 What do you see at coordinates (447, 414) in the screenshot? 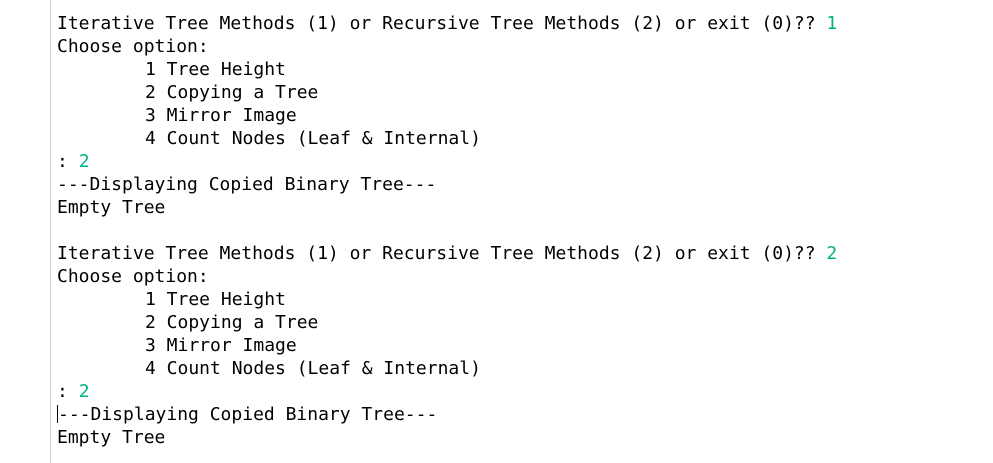
I see `result-header-line: ---Displaying Copied Binary Tree---` at bounding box center [447, 414].